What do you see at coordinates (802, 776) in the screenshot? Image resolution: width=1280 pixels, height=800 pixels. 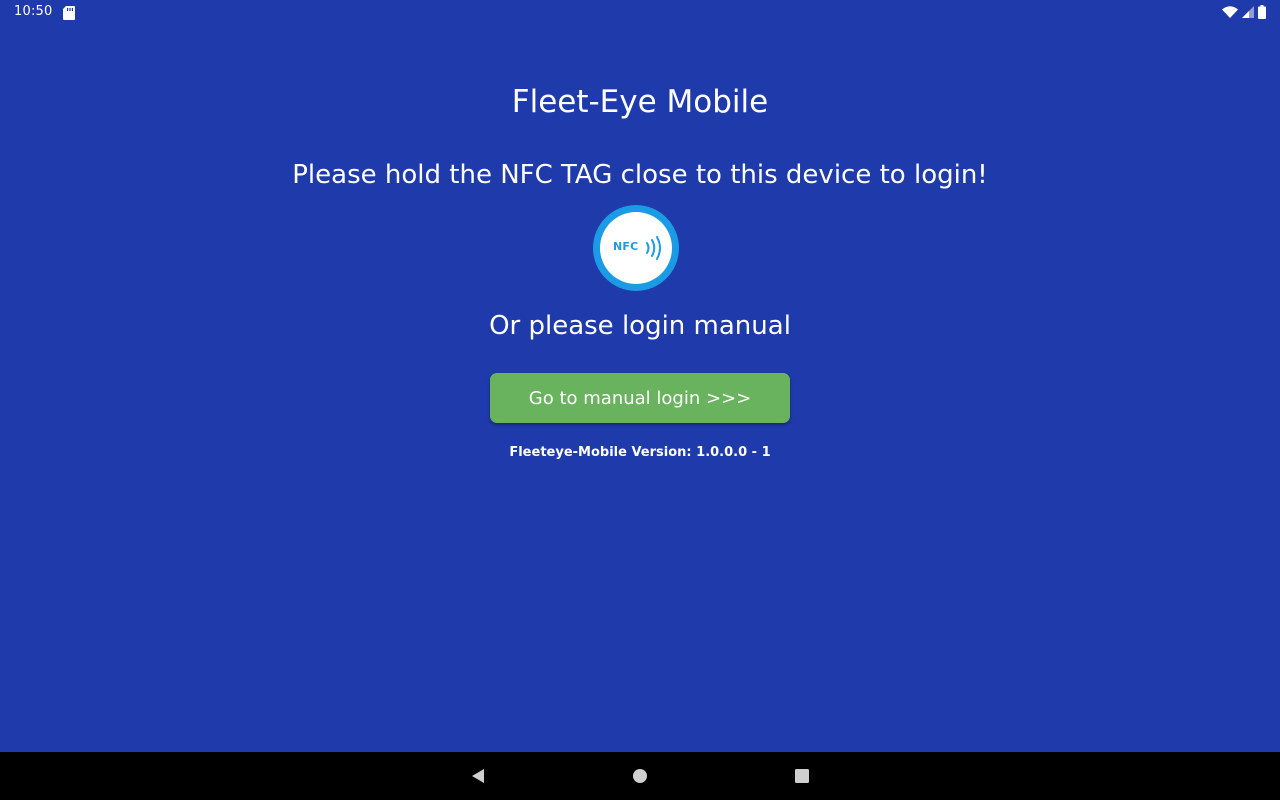 I see `recents-icon` at bounding box center [802, 776].